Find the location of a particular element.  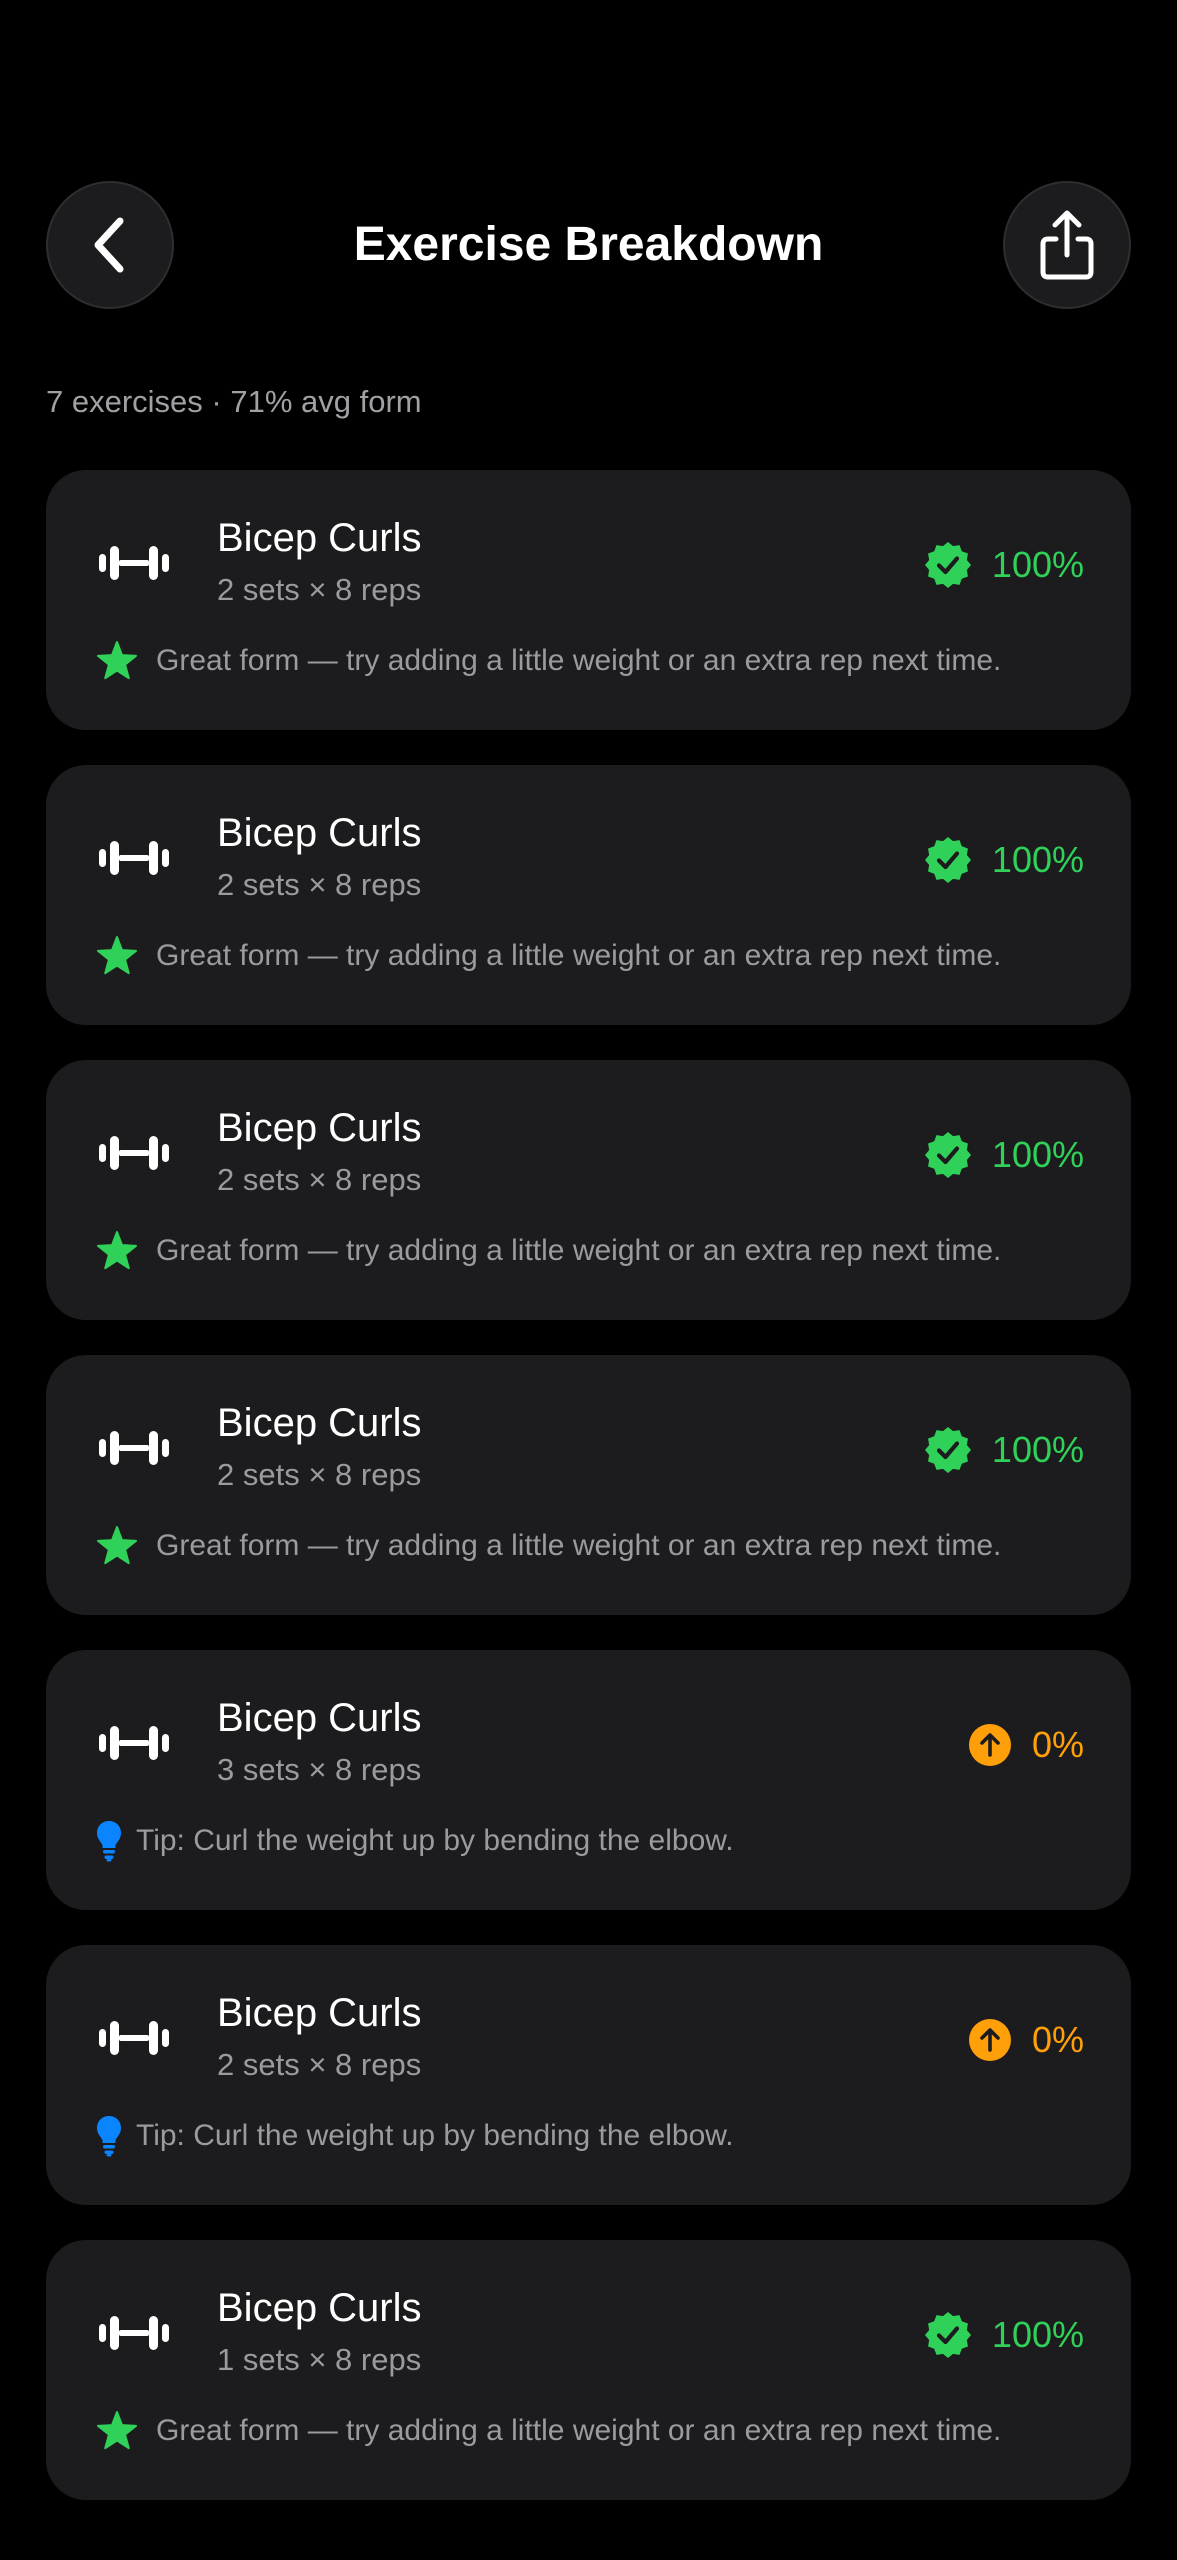

page-title: Exercise Breakdown is located at coordinates (588, 244).